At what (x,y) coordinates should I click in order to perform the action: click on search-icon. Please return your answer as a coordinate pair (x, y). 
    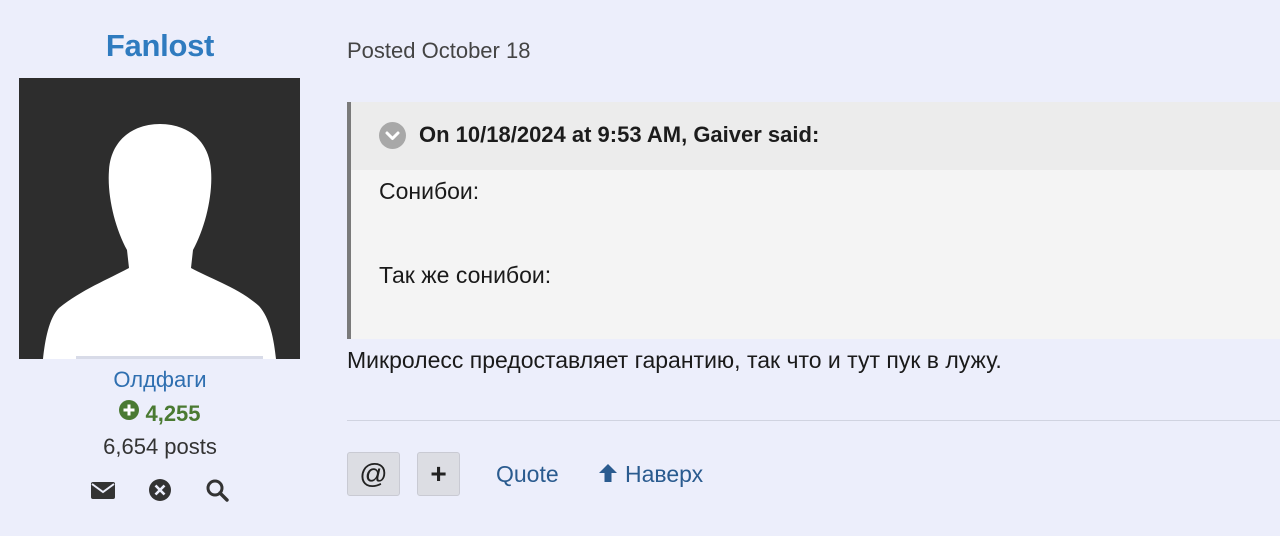
    Looking at the image, I should click on (217, 490).